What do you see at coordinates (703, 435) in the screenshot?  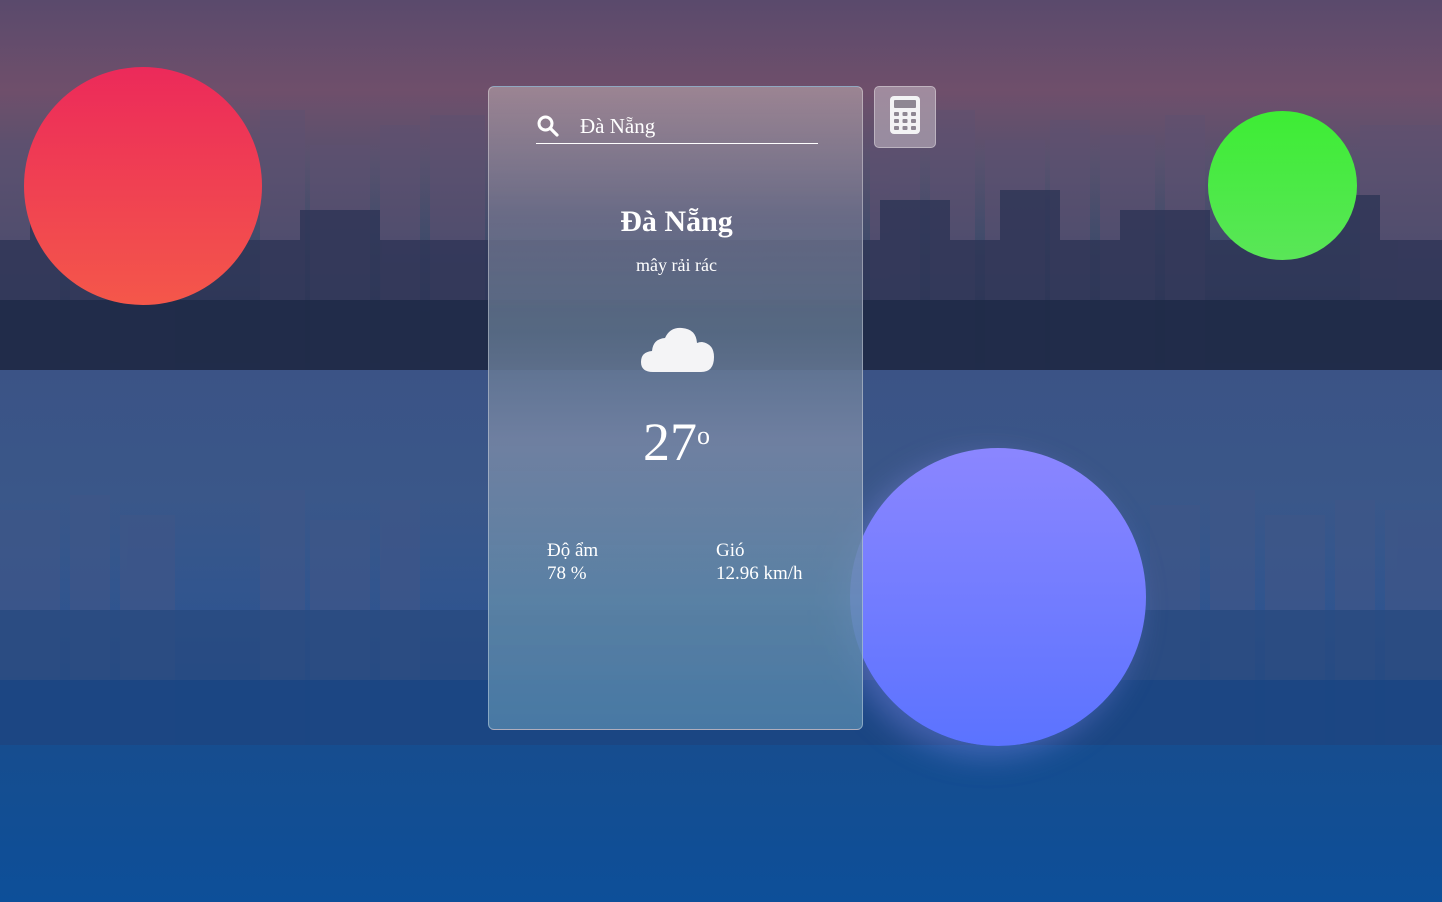 I see `degree-symbol: o` at bounding box center [703, 435].